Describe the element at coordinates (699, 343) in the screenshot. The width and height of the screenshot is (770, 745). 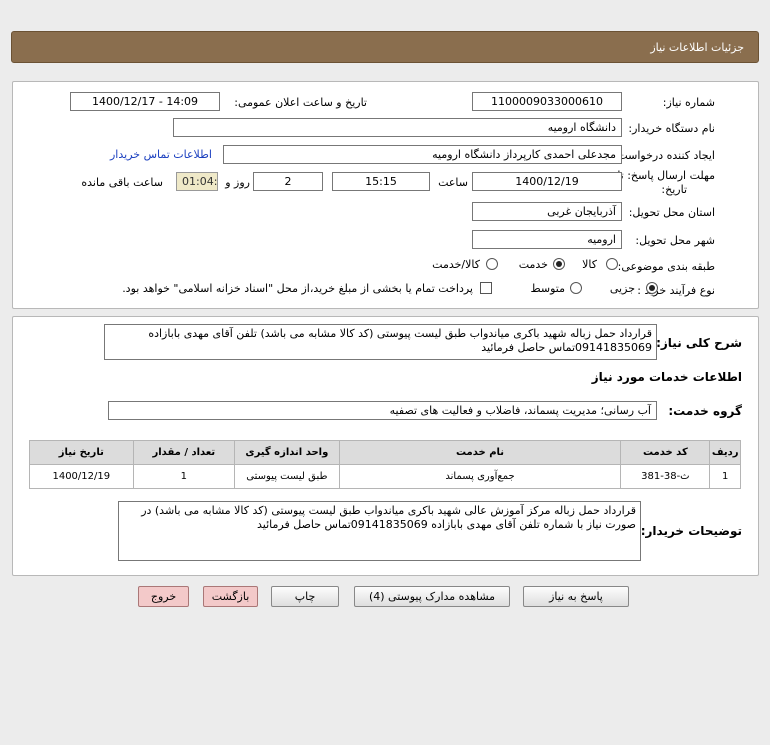
I see `summary-label: شرح کلی نیاز:` at that location.